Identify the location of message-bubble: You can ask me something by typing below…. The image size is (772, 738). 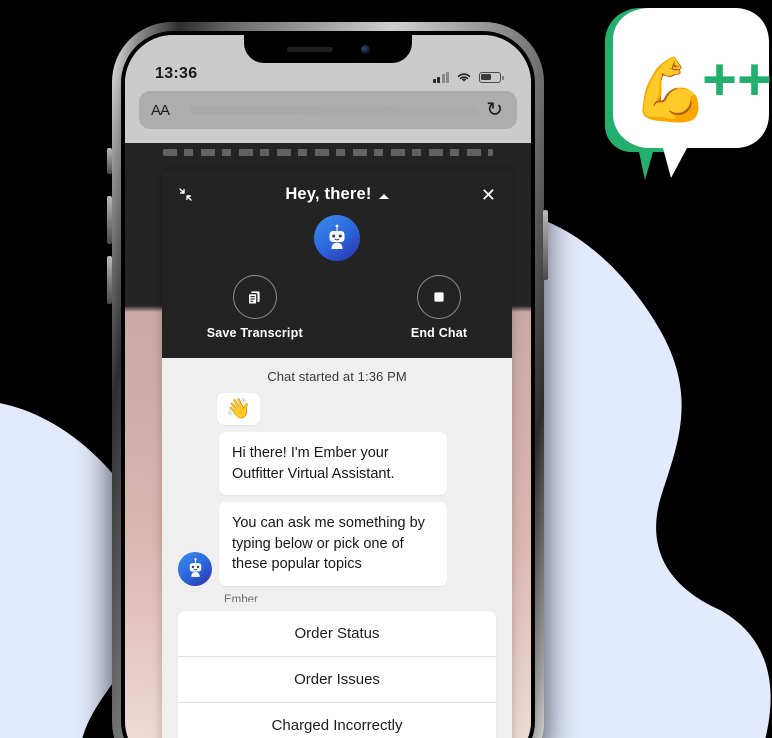
(333, 544).